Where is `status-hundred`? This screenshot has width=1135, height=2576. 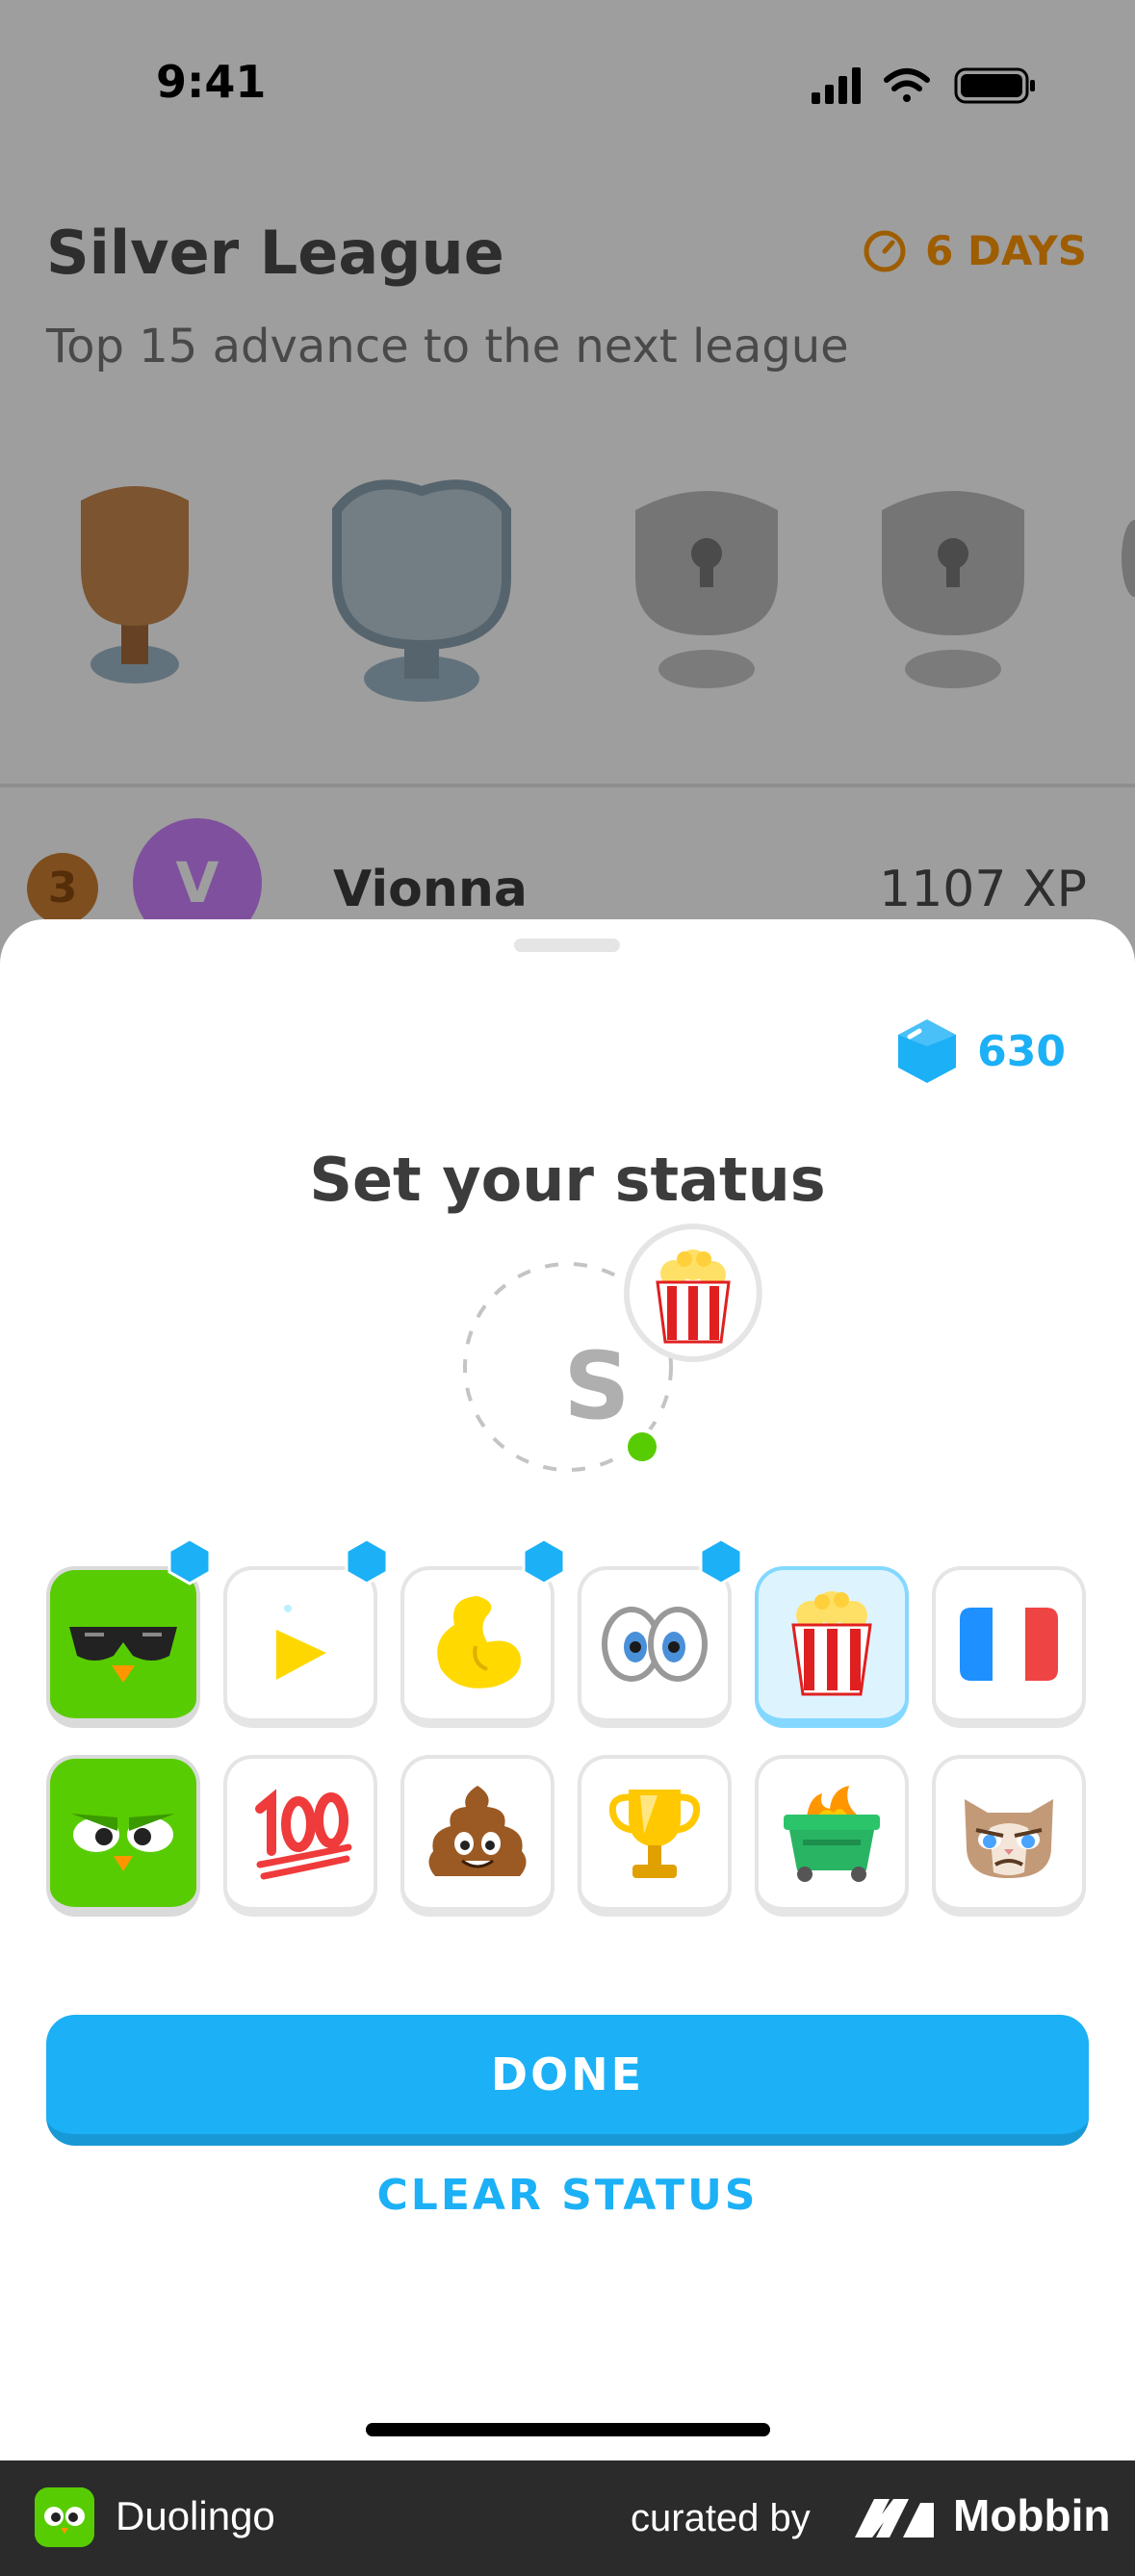
status-hundred is located at coordinates (300, 1836).